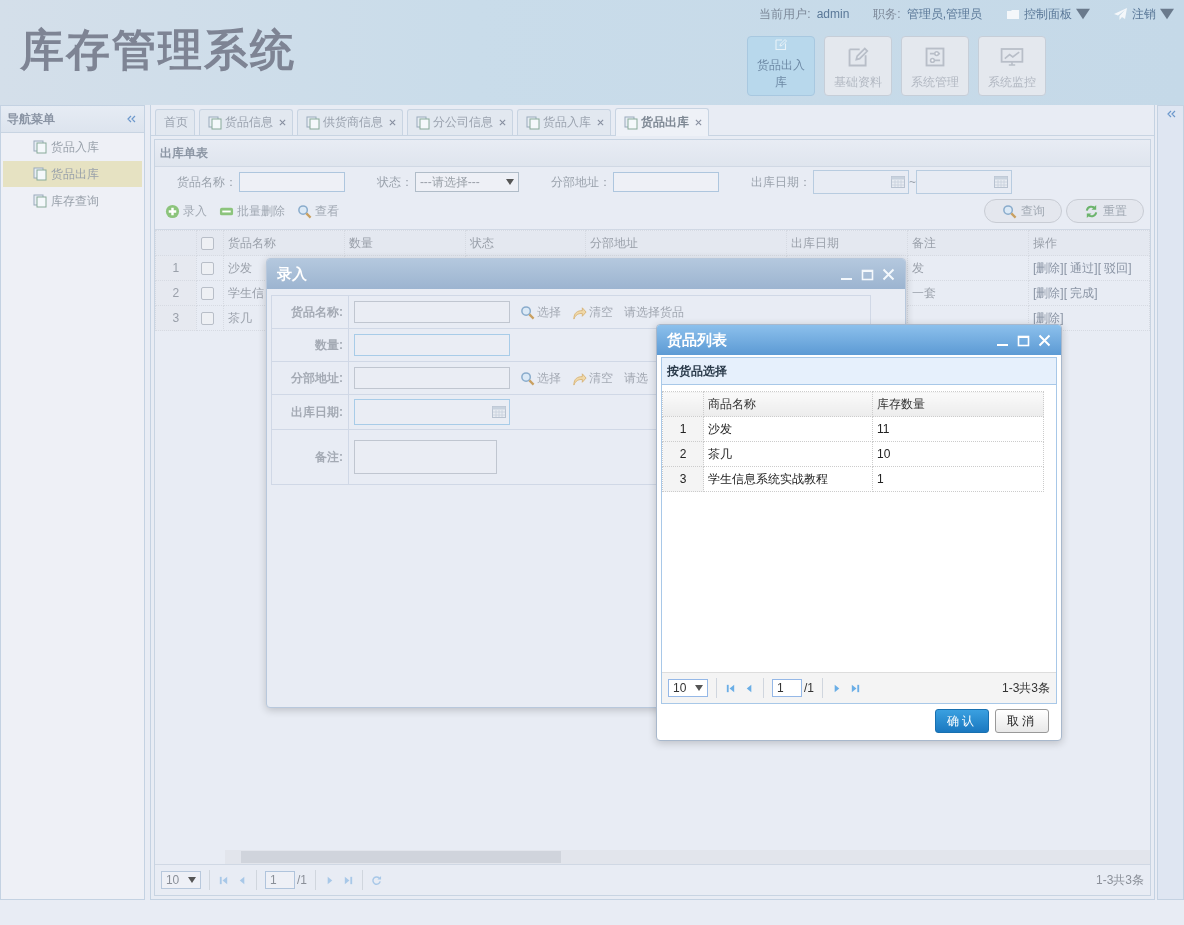 The height and width of the screenshot is (925, 1184). Describe the element at coordinates (329, 344) in the screenshot. I see `field-label: 数量:` at that location.